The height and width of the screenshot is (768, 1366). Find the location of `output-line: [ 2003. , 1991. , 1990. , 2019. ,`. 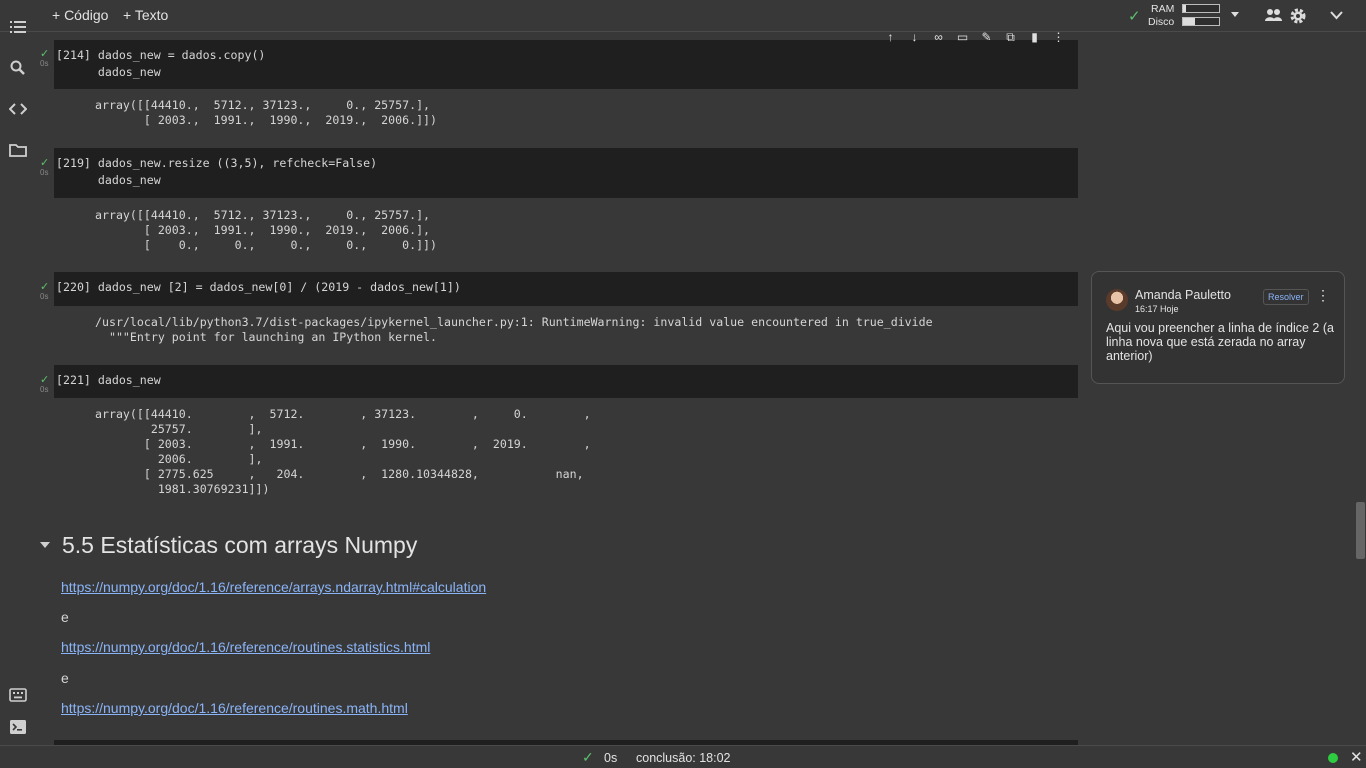

output-line: [ 2003. , 1991. , 1990. , 2019. , is located at coordinates (343, 444).